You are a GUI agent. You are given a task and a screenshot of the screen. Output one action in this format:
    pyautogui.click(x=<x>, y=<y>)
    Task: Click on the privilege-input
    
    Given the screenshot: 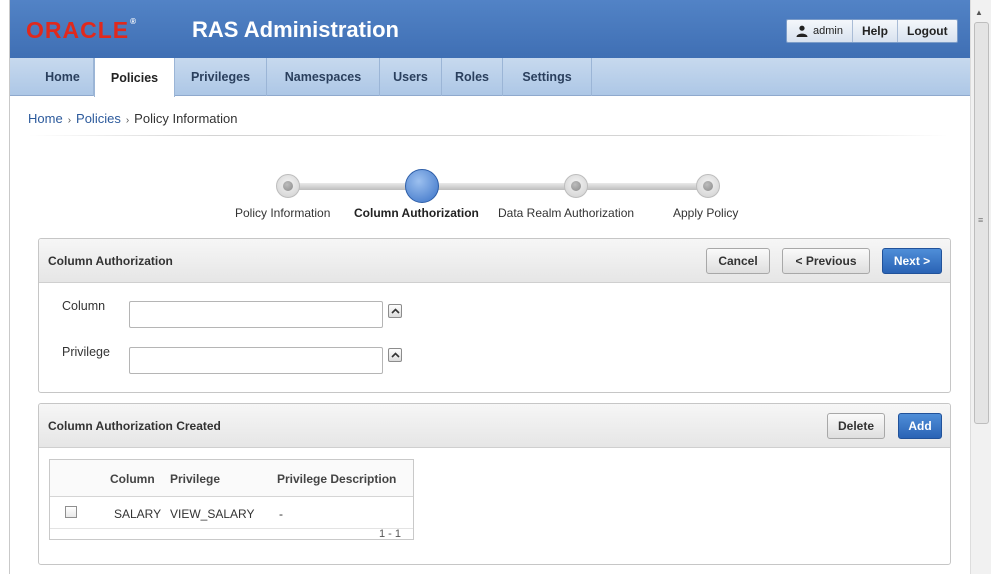 What is the action you would take?
    pyautogui.click(x=256, y=360)
    